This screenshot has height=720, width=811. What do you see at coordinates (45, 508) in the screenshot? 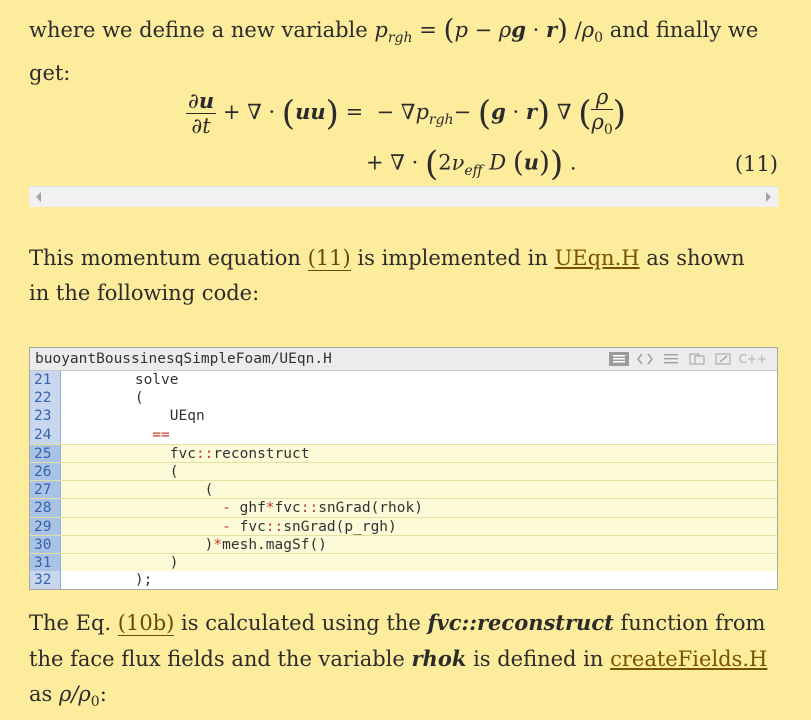
I see `line-number: 28` at bounding box center [45, 508].